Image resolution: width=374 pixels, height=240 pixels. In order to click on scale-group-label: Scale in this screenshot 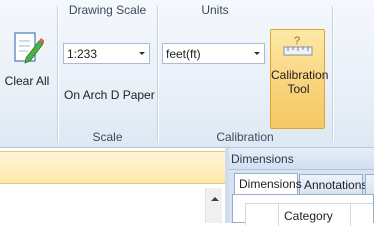, I will do `click(107, 137)`.